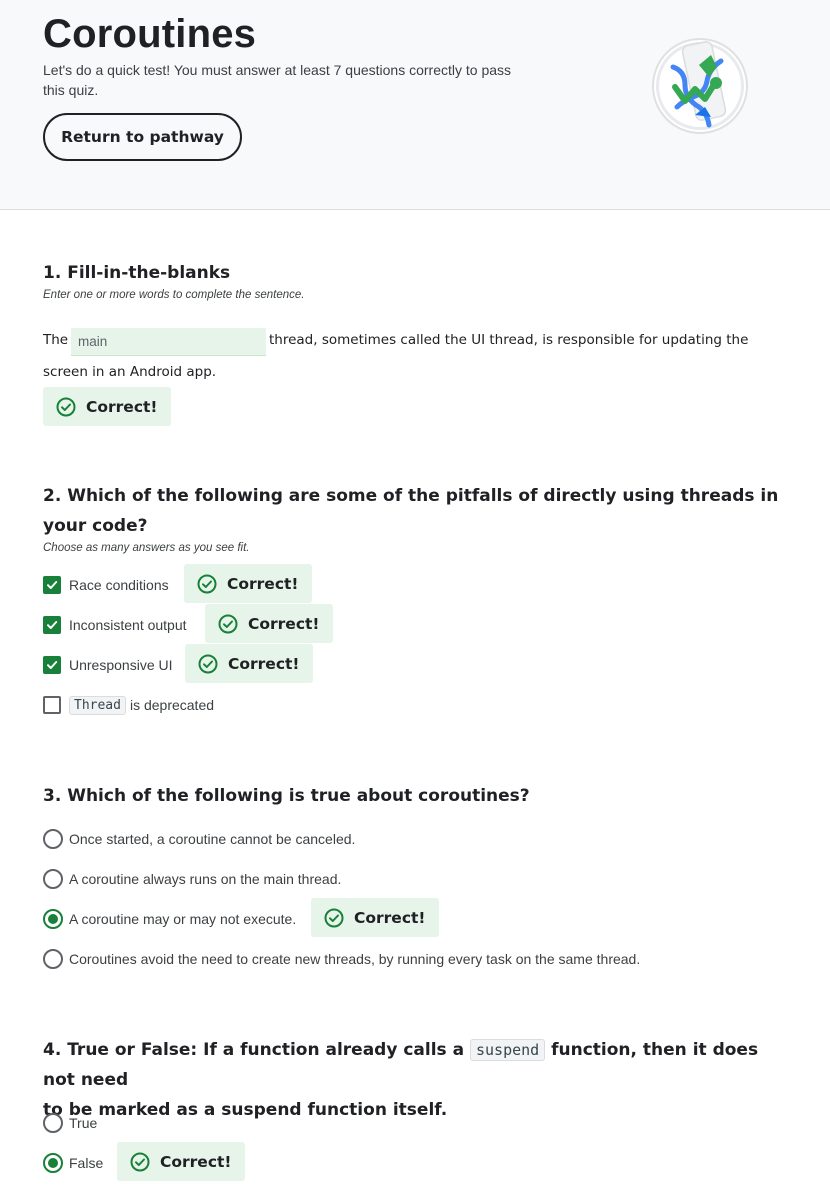 The image size is (830, 1191). I want to click on question-2-option: Thread is deprecated, so click(128, 705).